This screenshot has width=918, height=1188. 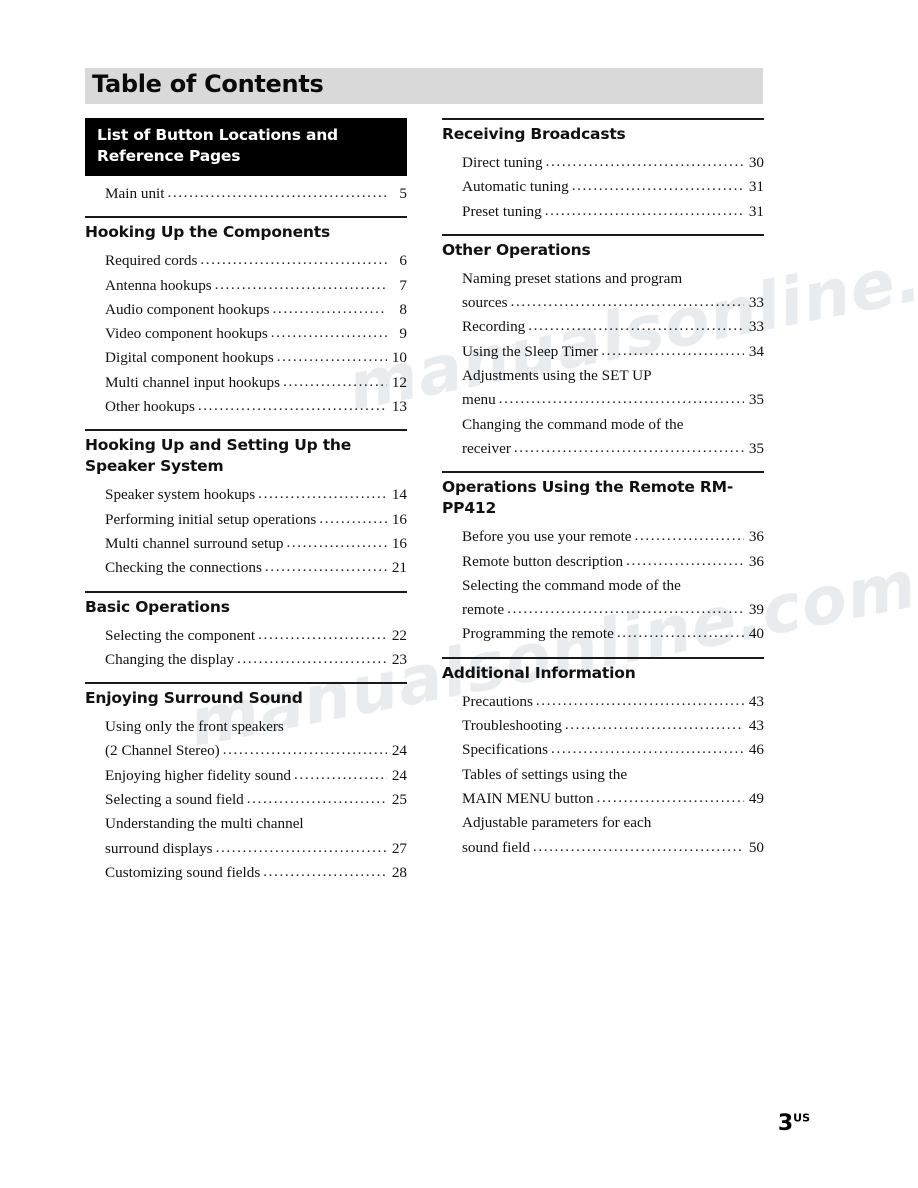 I want to click on section-divider, so click(x=603, y=234).